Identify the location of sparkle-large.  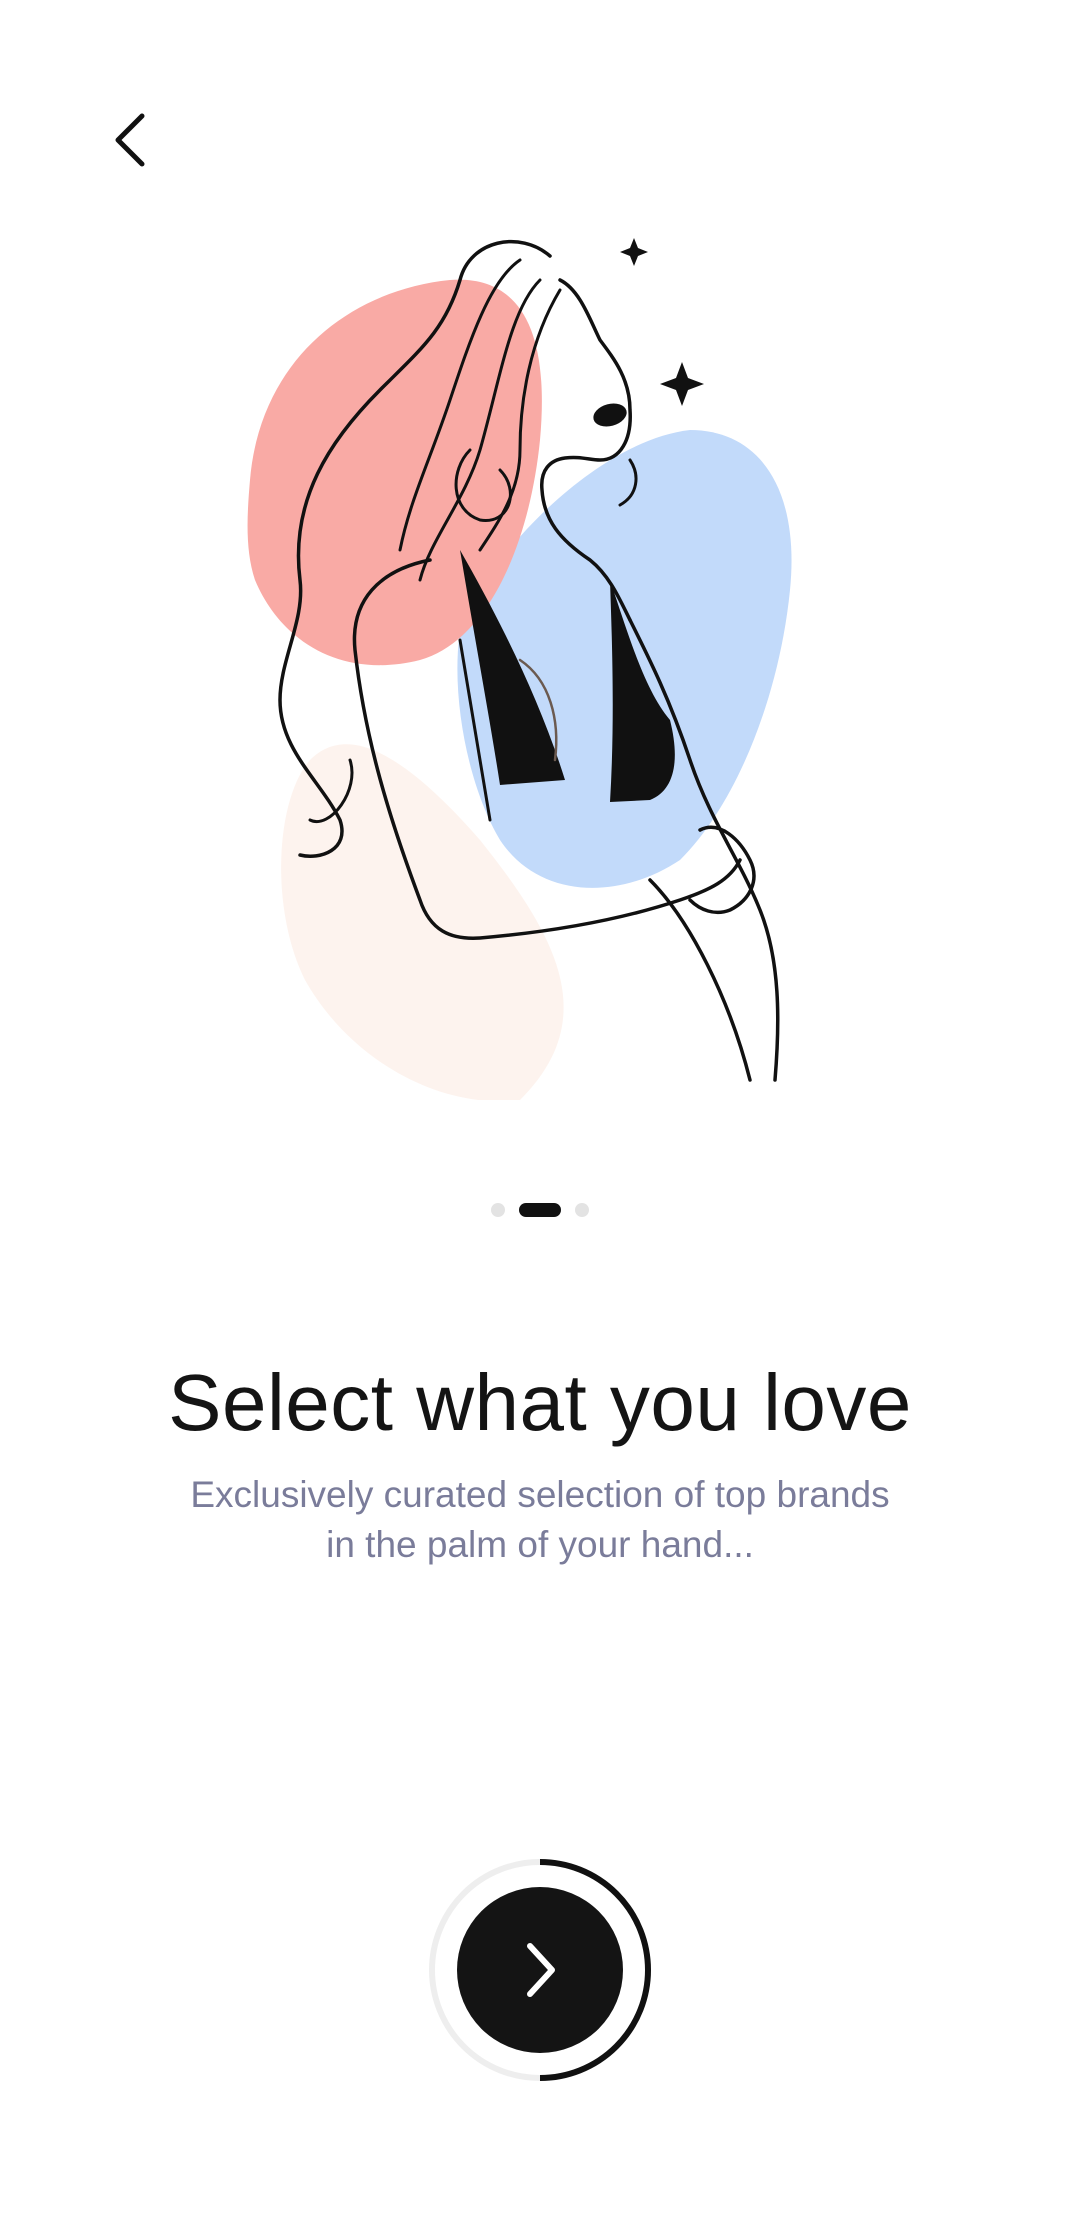
(682, 384).